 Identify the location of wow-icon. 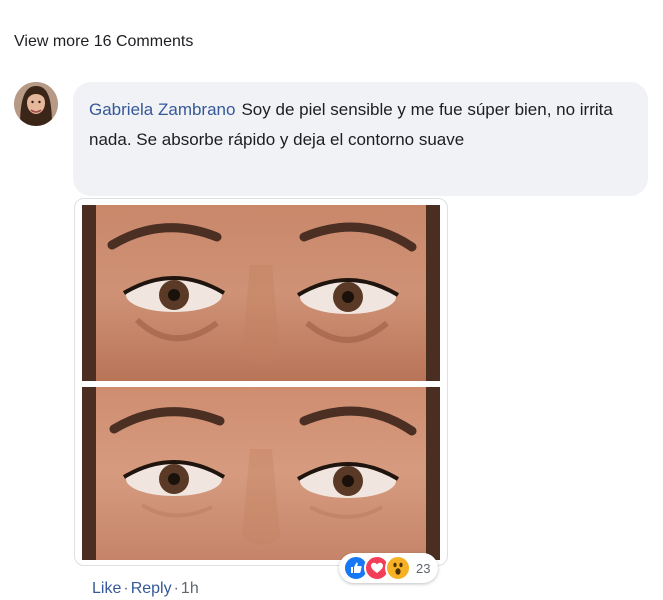
(398, 568).